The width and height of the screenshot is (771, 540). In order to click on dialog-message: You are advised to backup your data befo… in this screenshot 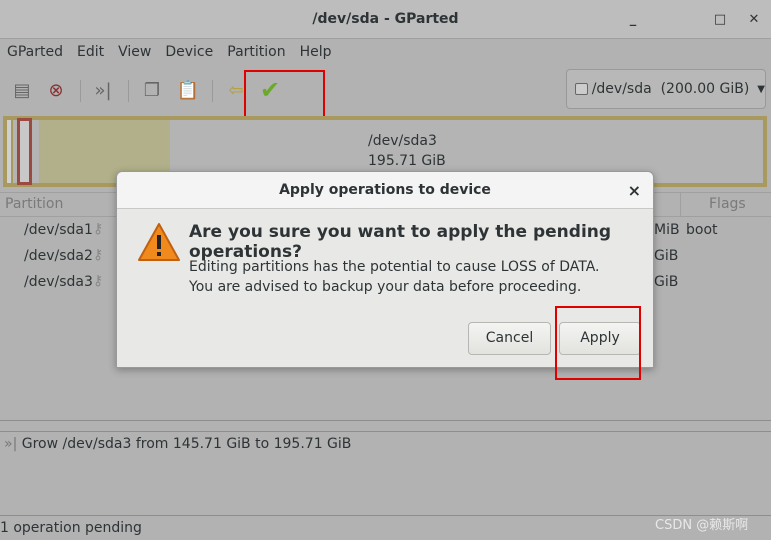, I will do `click(385, 287)`.